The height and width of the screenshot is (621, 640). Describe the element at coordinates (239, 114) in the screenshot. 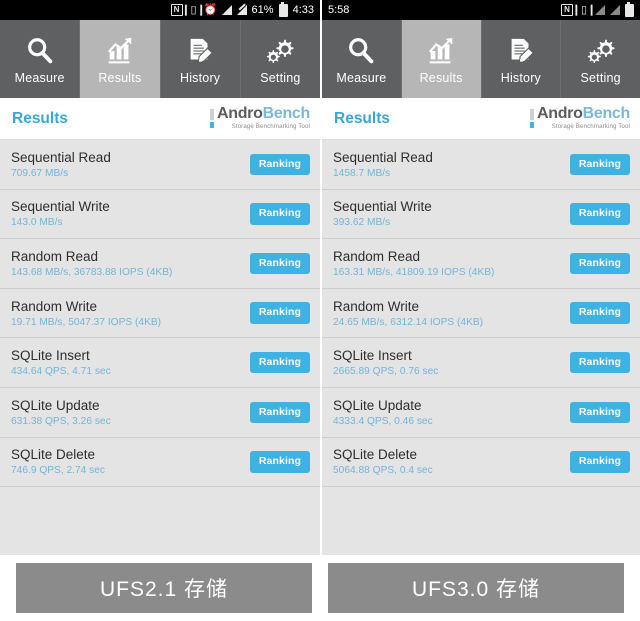

I see `logo-andro: Andro` at that location.